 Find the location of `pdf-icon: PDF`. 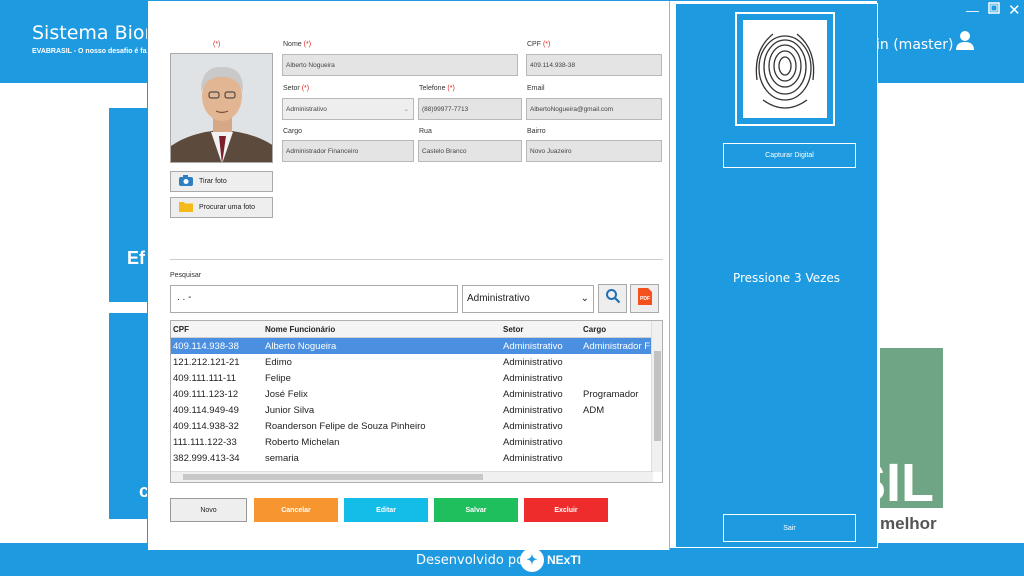

pdf-icon: PDF is located at coordinates (644, 298).